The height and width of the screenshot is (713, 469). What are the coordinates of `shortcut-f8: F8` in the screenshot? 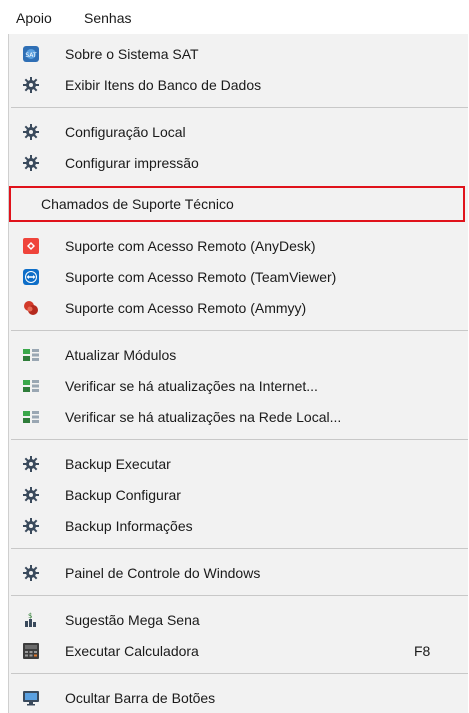 It's located at (422, 651).